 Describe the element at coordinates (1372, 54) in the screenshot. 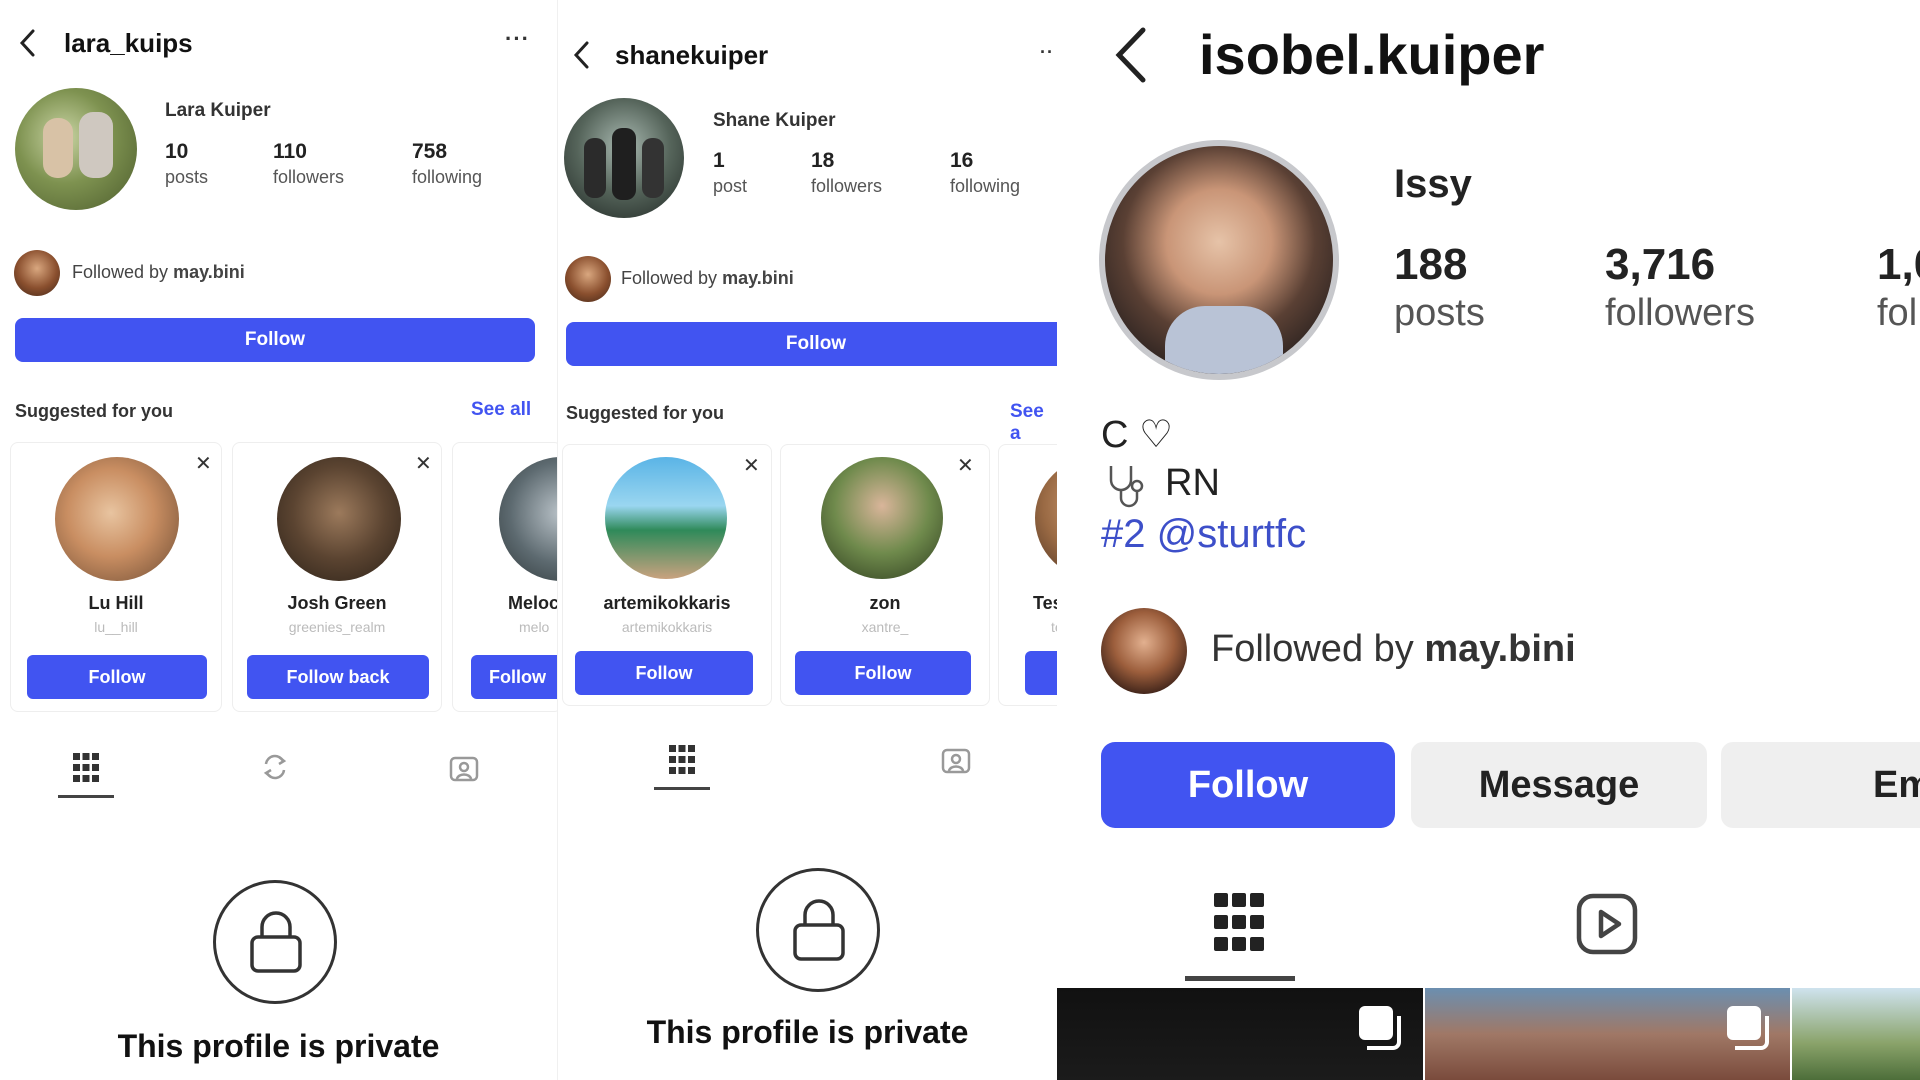

I see `profile-username: isobel.kuiper` at that location.